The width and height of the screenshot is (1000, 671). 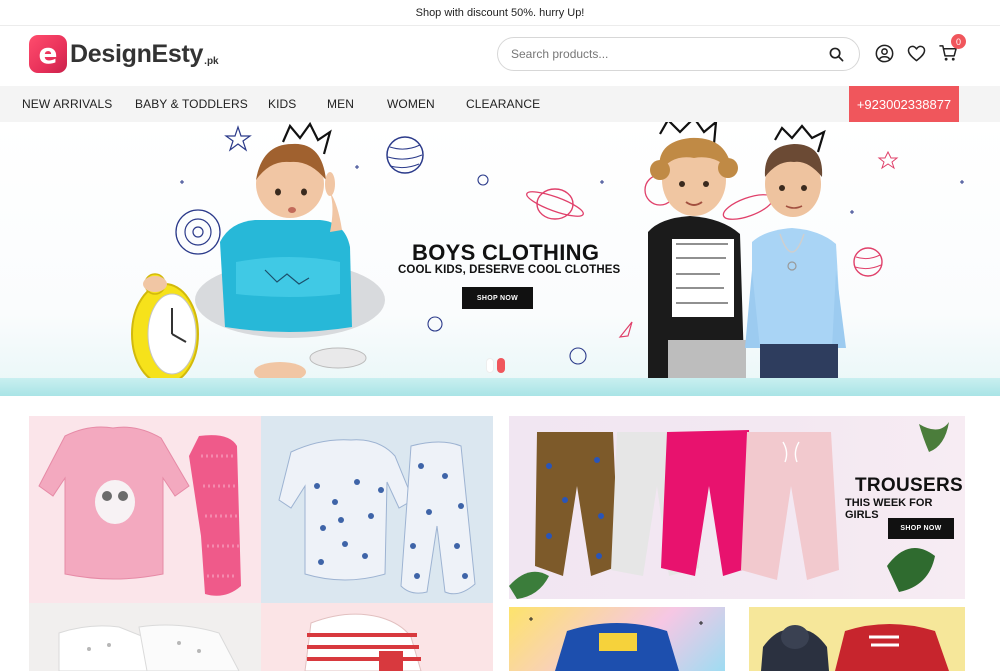 What do you see at coordinates (137, 53) in the screenshot?
I see `logo-text: DesignEsty` at bounding box center [137, 53].